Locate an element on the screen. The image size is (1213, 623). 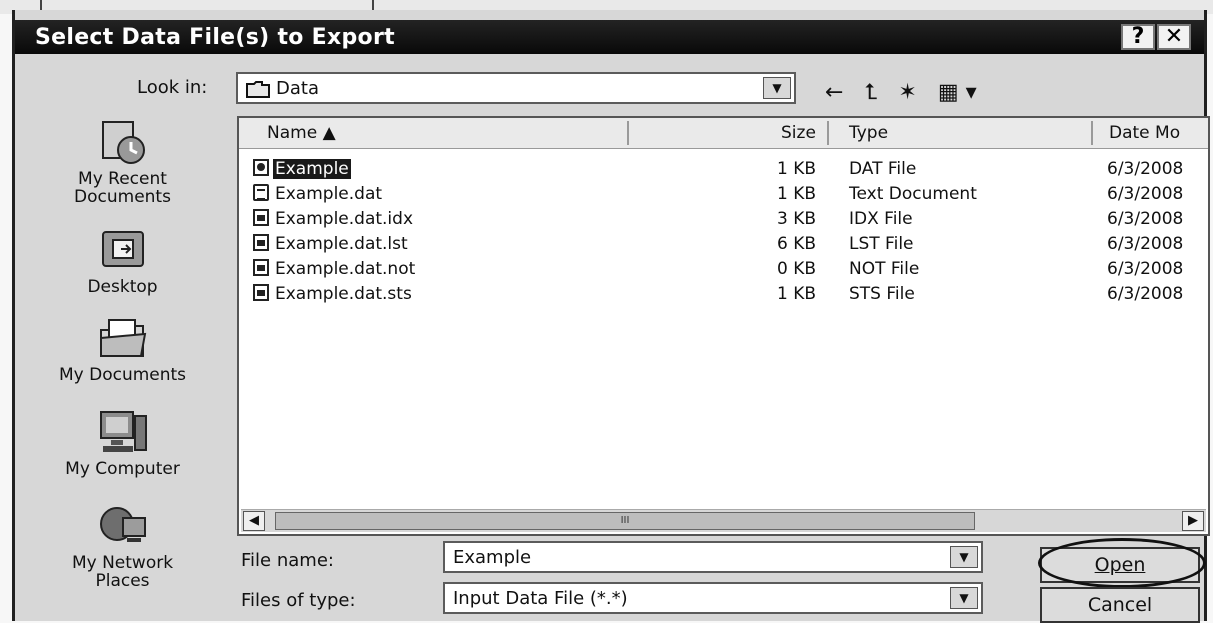
file-row: Example.dat.idx 3 KB IDX File 6/3/2008 is located at coordinates (723, 218).